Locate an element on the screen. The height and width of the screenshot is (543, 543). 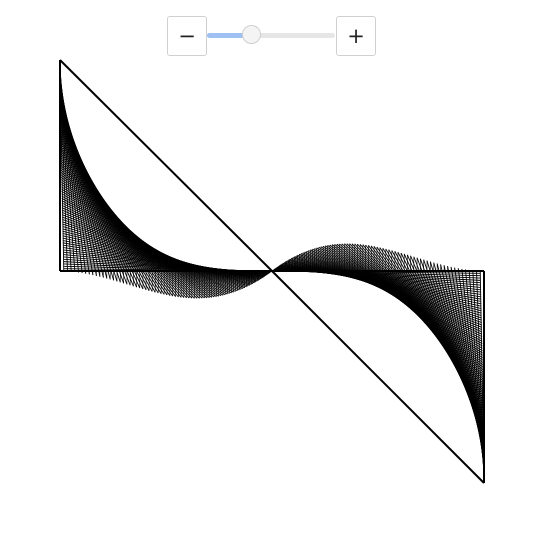
decrement-button: − is located at coordinates (187, 36).